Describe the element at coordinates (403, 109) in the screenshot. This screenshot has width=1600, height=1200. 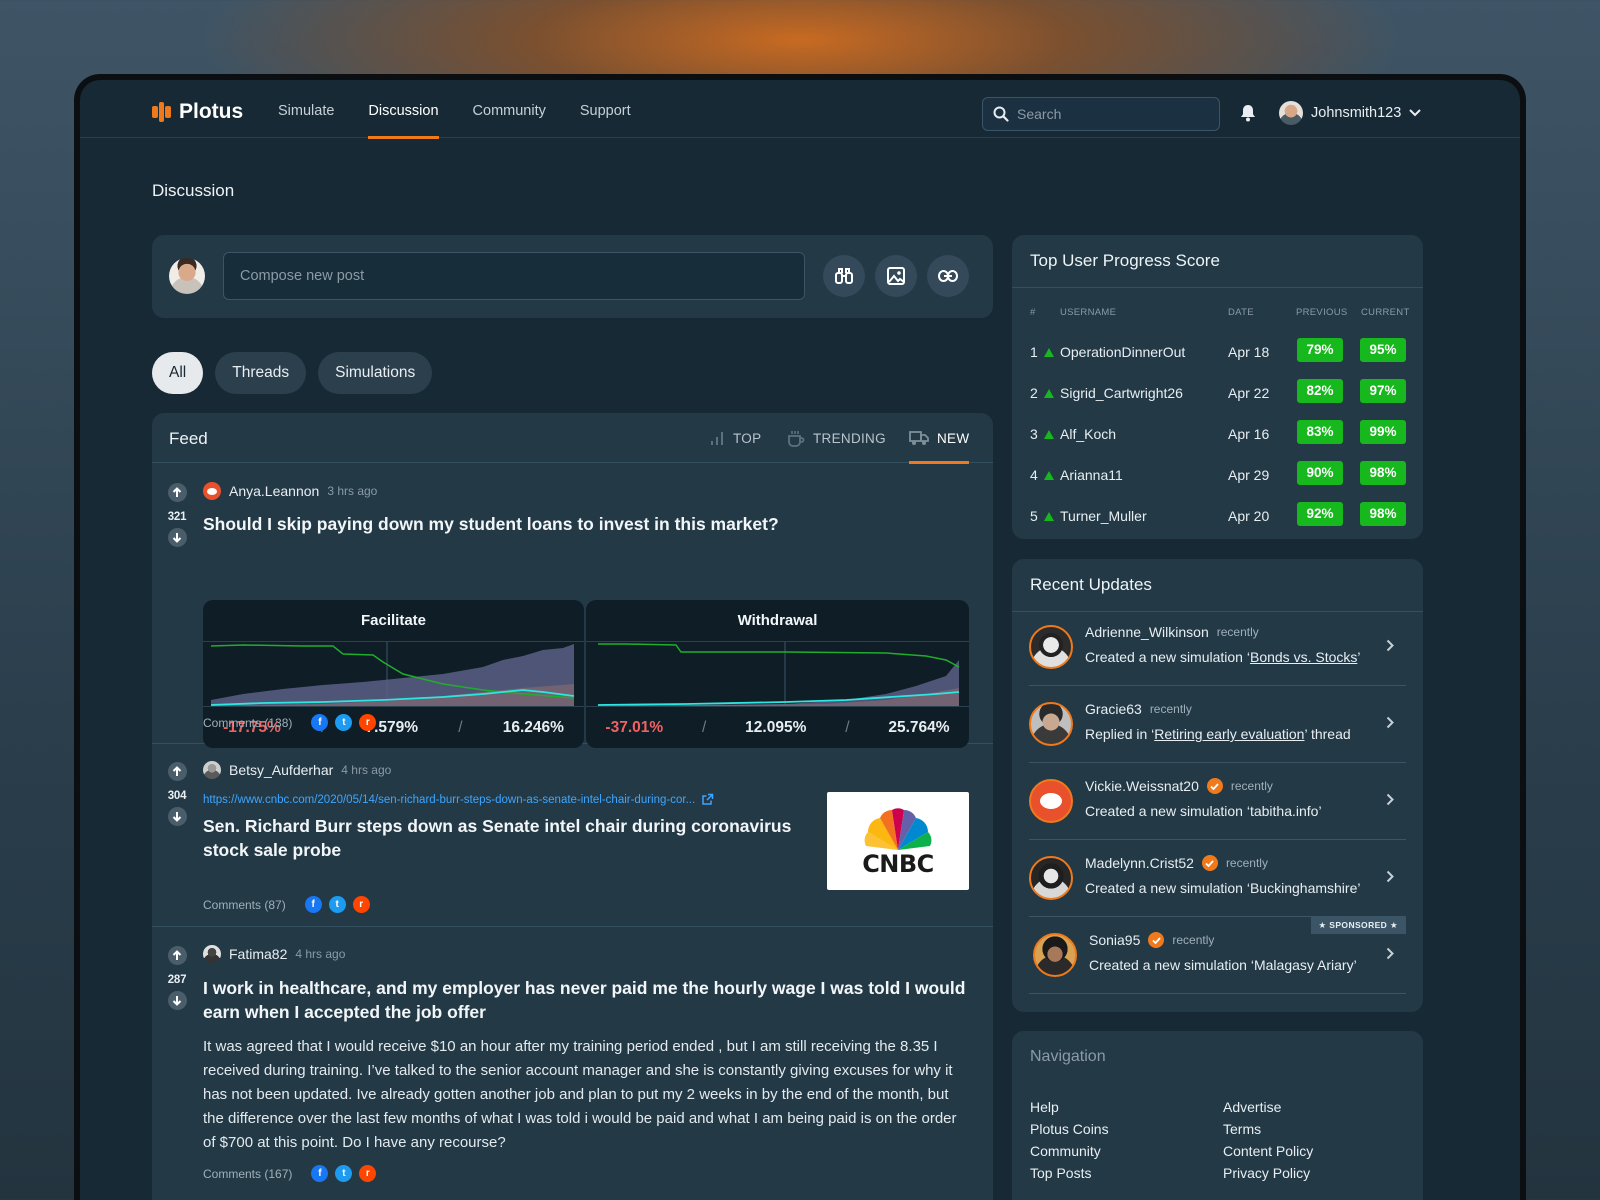
I see `nav-discussion: Discussion` at that location.